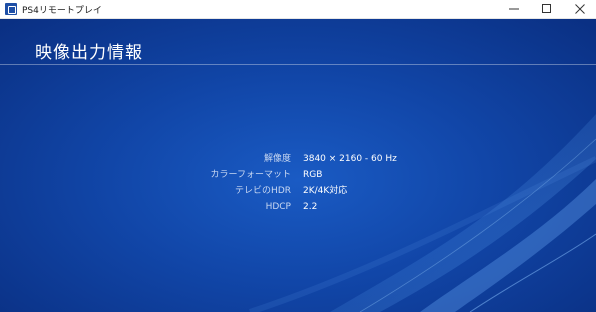  Describe the element at coordinates (298, 159) in the screenshot. I see `info-row-resolution: 解像度 3840 × 2160 - 60 Hz` at that location.